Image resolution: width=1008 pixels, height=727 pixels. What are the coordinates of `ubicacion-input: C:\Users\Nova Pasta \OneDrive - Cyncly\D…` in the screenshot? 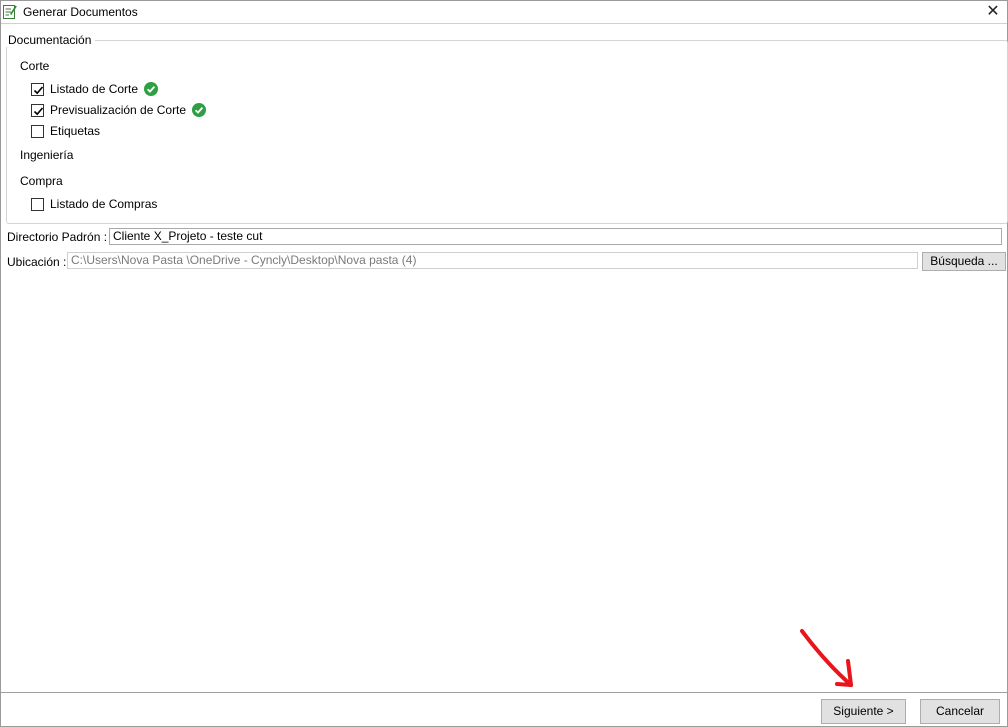 It's located at (492, 260).